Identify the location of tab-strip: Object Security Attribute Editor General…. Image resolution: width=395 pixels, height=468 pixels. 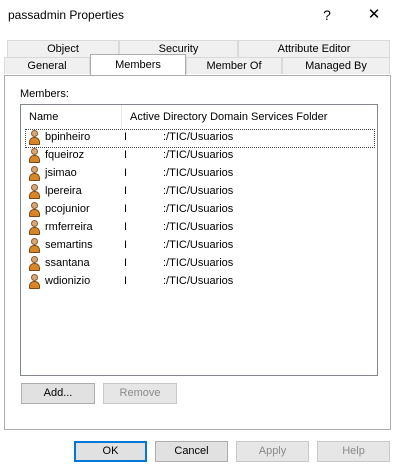
(197, 55).